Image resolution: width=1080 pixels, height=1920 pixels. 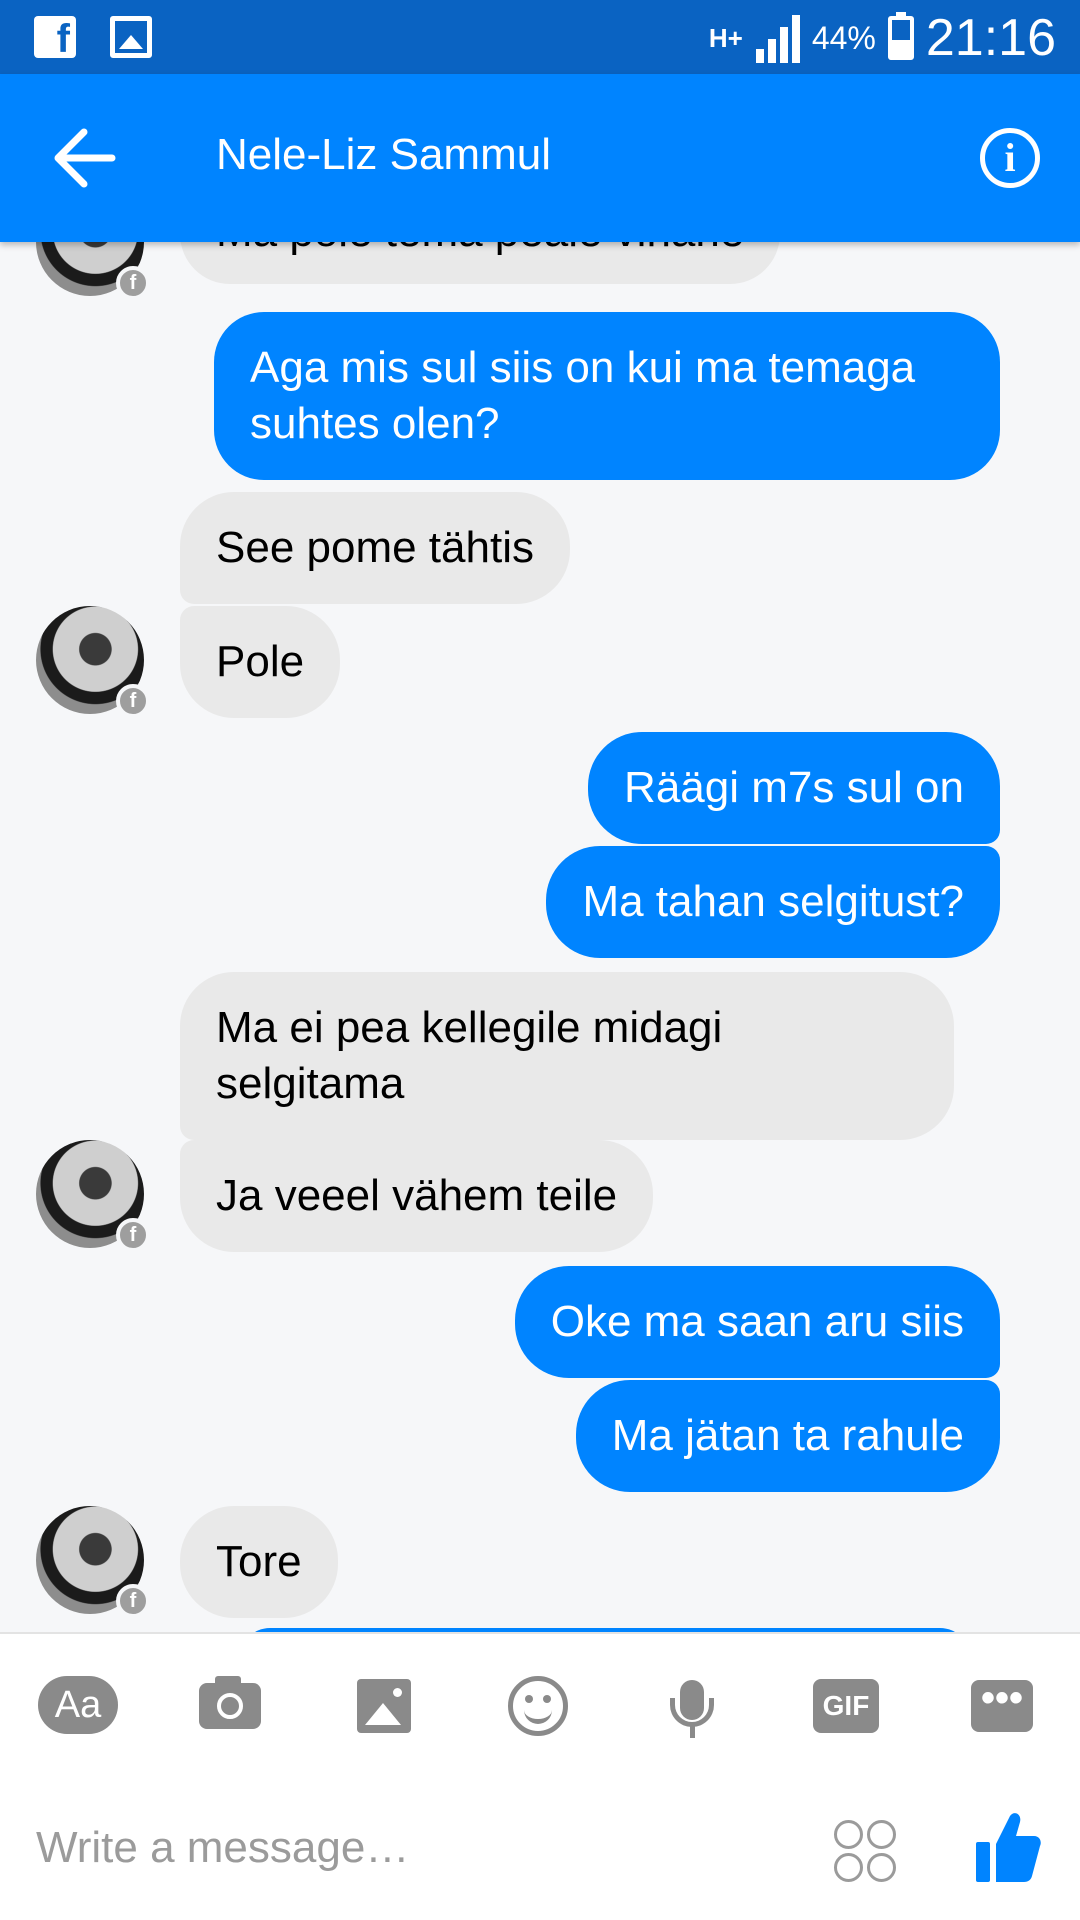 I want to click on message-incoming: Pole, so click(x=260, y=662).